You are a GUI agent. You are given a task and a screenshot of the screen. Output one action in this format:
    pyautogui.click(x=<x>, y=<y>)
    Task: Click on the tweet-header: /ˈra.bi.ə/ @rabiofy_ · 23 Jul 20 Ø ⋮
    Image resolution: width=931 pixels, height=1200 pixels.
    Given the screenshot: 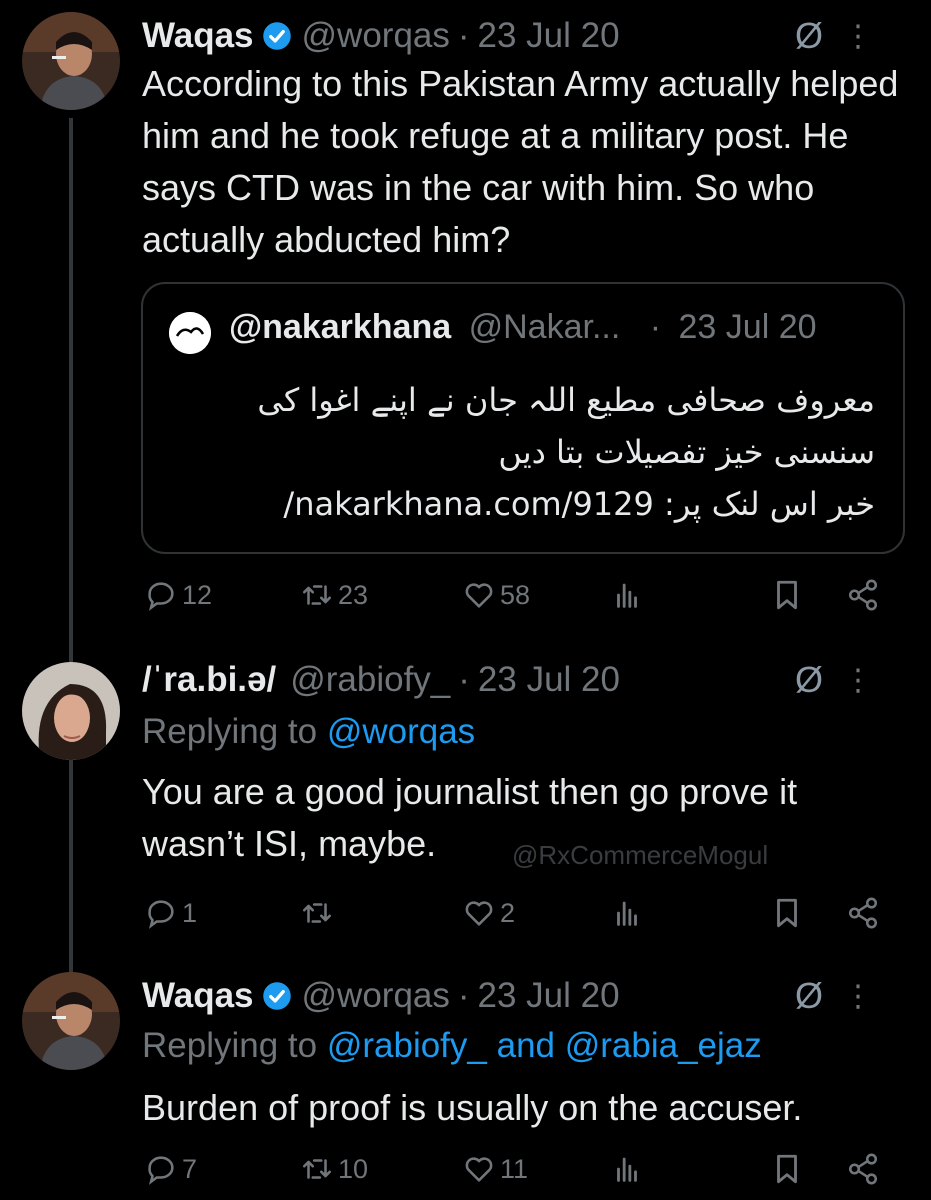 What is the action you would take?
    pyautogui.click(x=526, y=680)
    